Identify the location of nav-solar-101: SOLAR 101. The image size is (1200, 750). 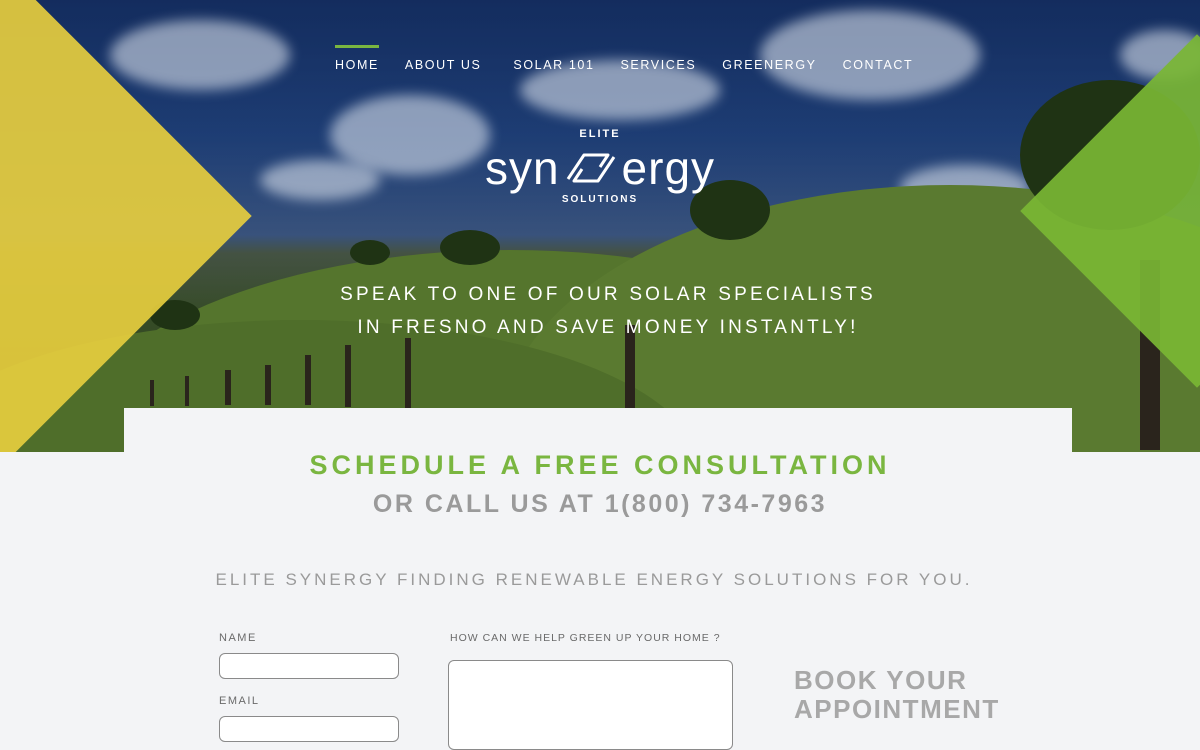
(553, 58).